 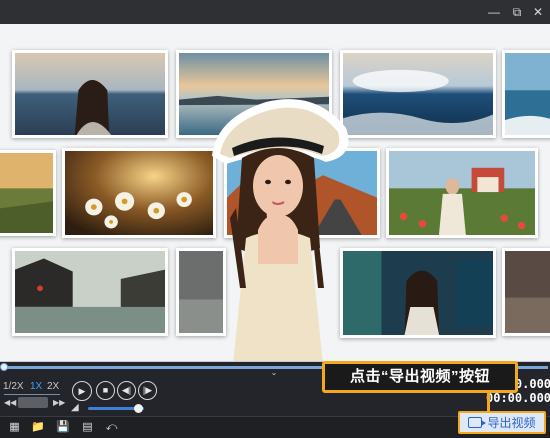 What do you see at coordinates (494, 12) in the screenshot?
I see `minimize-icon: —` at bounding box center [494, 12].